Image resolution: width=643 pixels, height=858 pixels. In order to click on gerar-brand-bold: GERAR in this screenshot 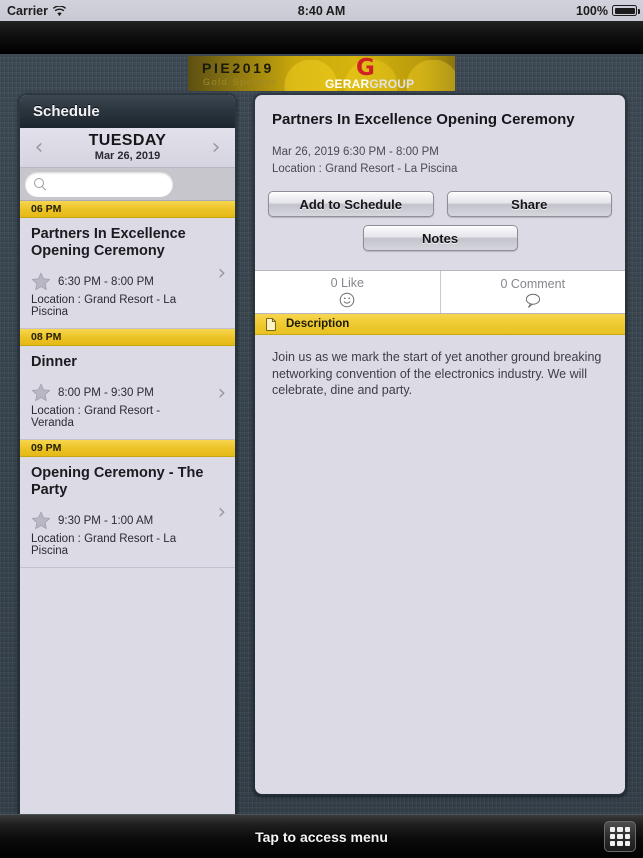, I will do `click(347, 84)`.